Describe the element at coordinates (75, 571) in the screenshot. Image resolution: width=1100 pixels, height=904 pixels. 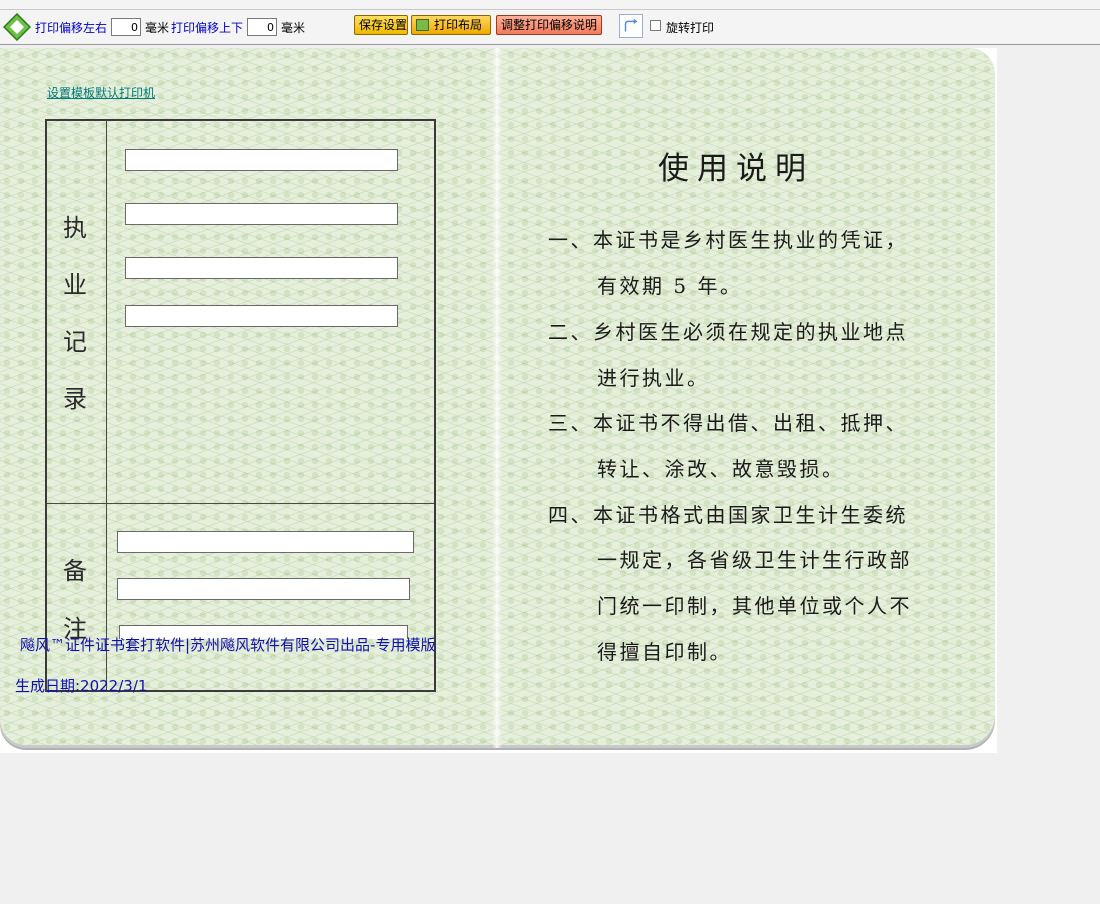
I see `remarks-char: 备` at that location.